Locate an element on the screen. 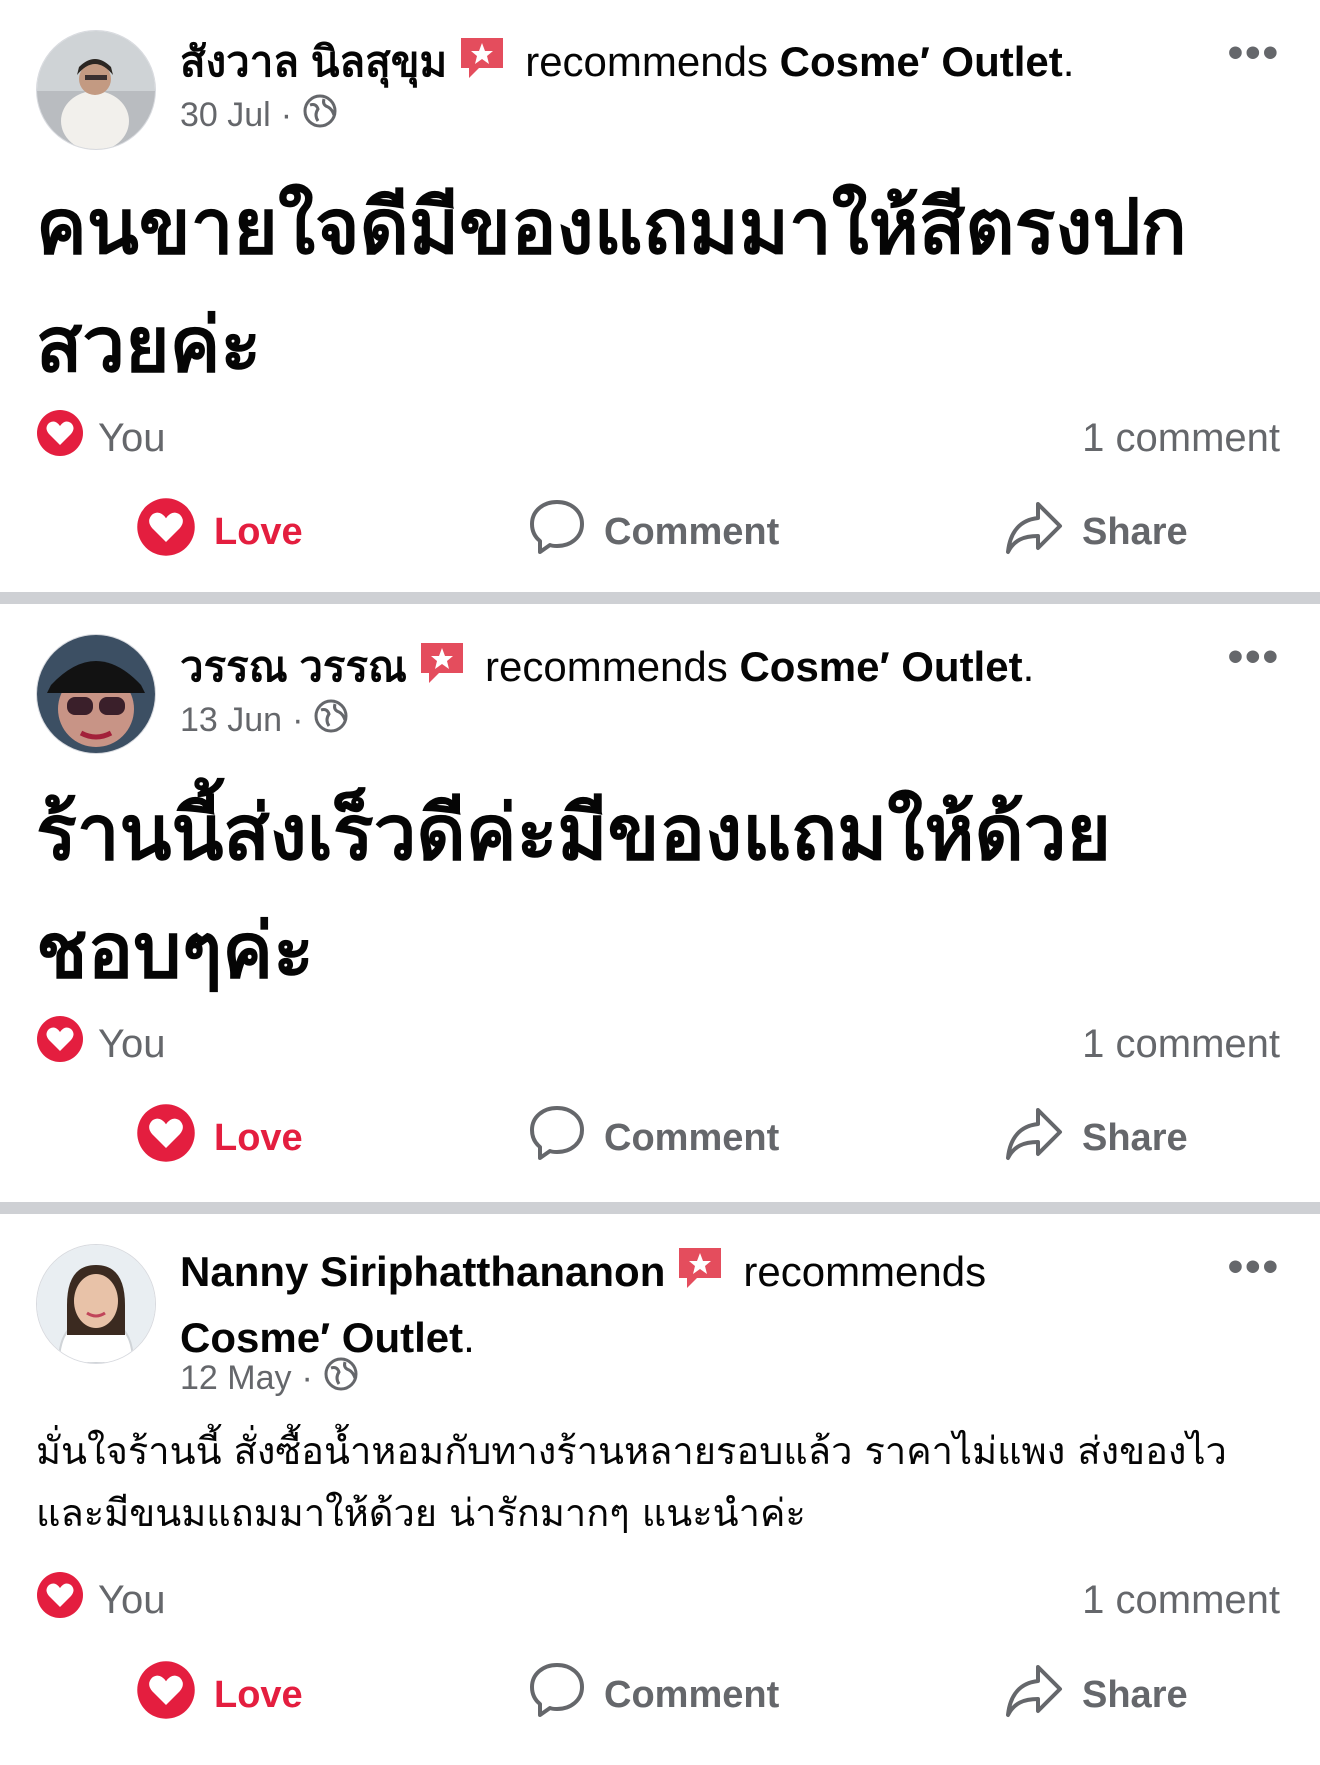  post-meta: 13 Jun · is located at coordinates (264, 720).